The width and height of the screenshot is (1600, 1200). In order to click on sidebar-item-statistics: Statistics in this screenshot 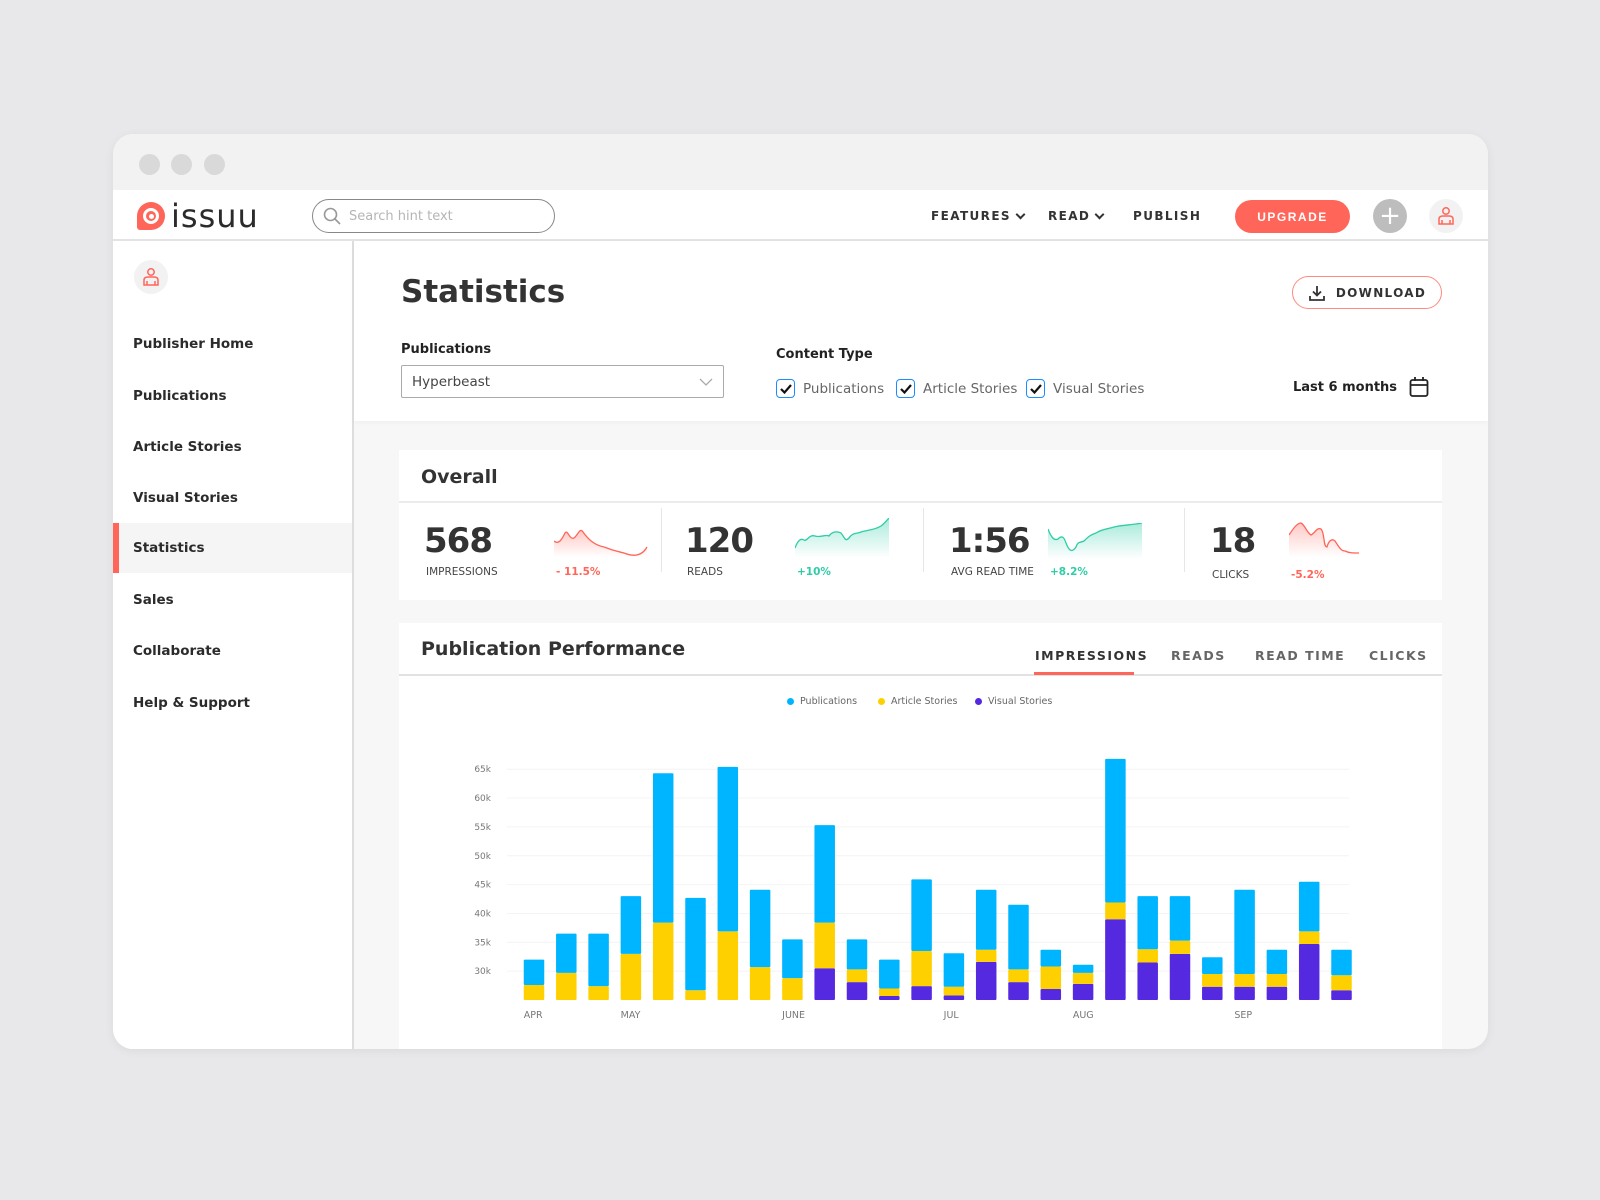, I will do `click(232, 548)`.